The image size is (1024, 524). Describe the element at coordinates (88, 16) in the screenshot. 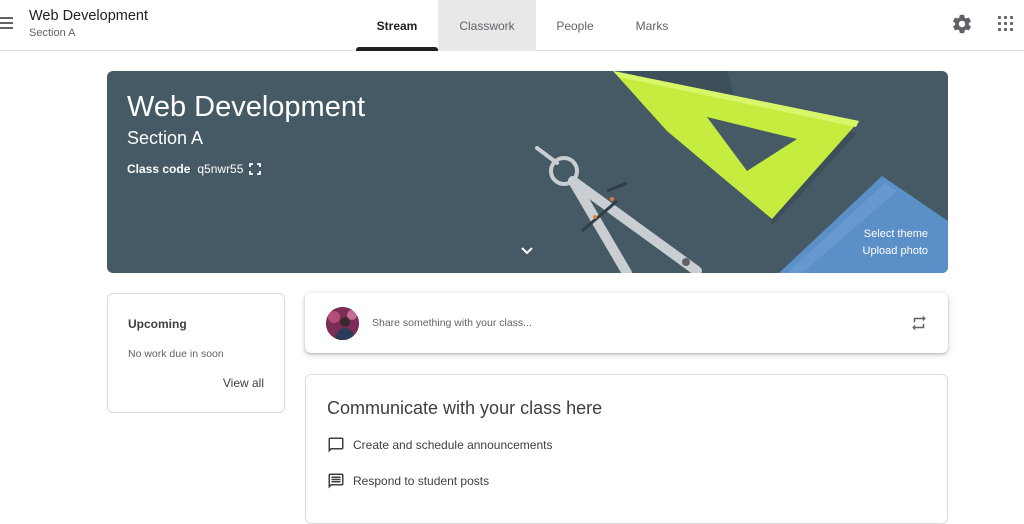

I see `class-title: Web Development` at that location.